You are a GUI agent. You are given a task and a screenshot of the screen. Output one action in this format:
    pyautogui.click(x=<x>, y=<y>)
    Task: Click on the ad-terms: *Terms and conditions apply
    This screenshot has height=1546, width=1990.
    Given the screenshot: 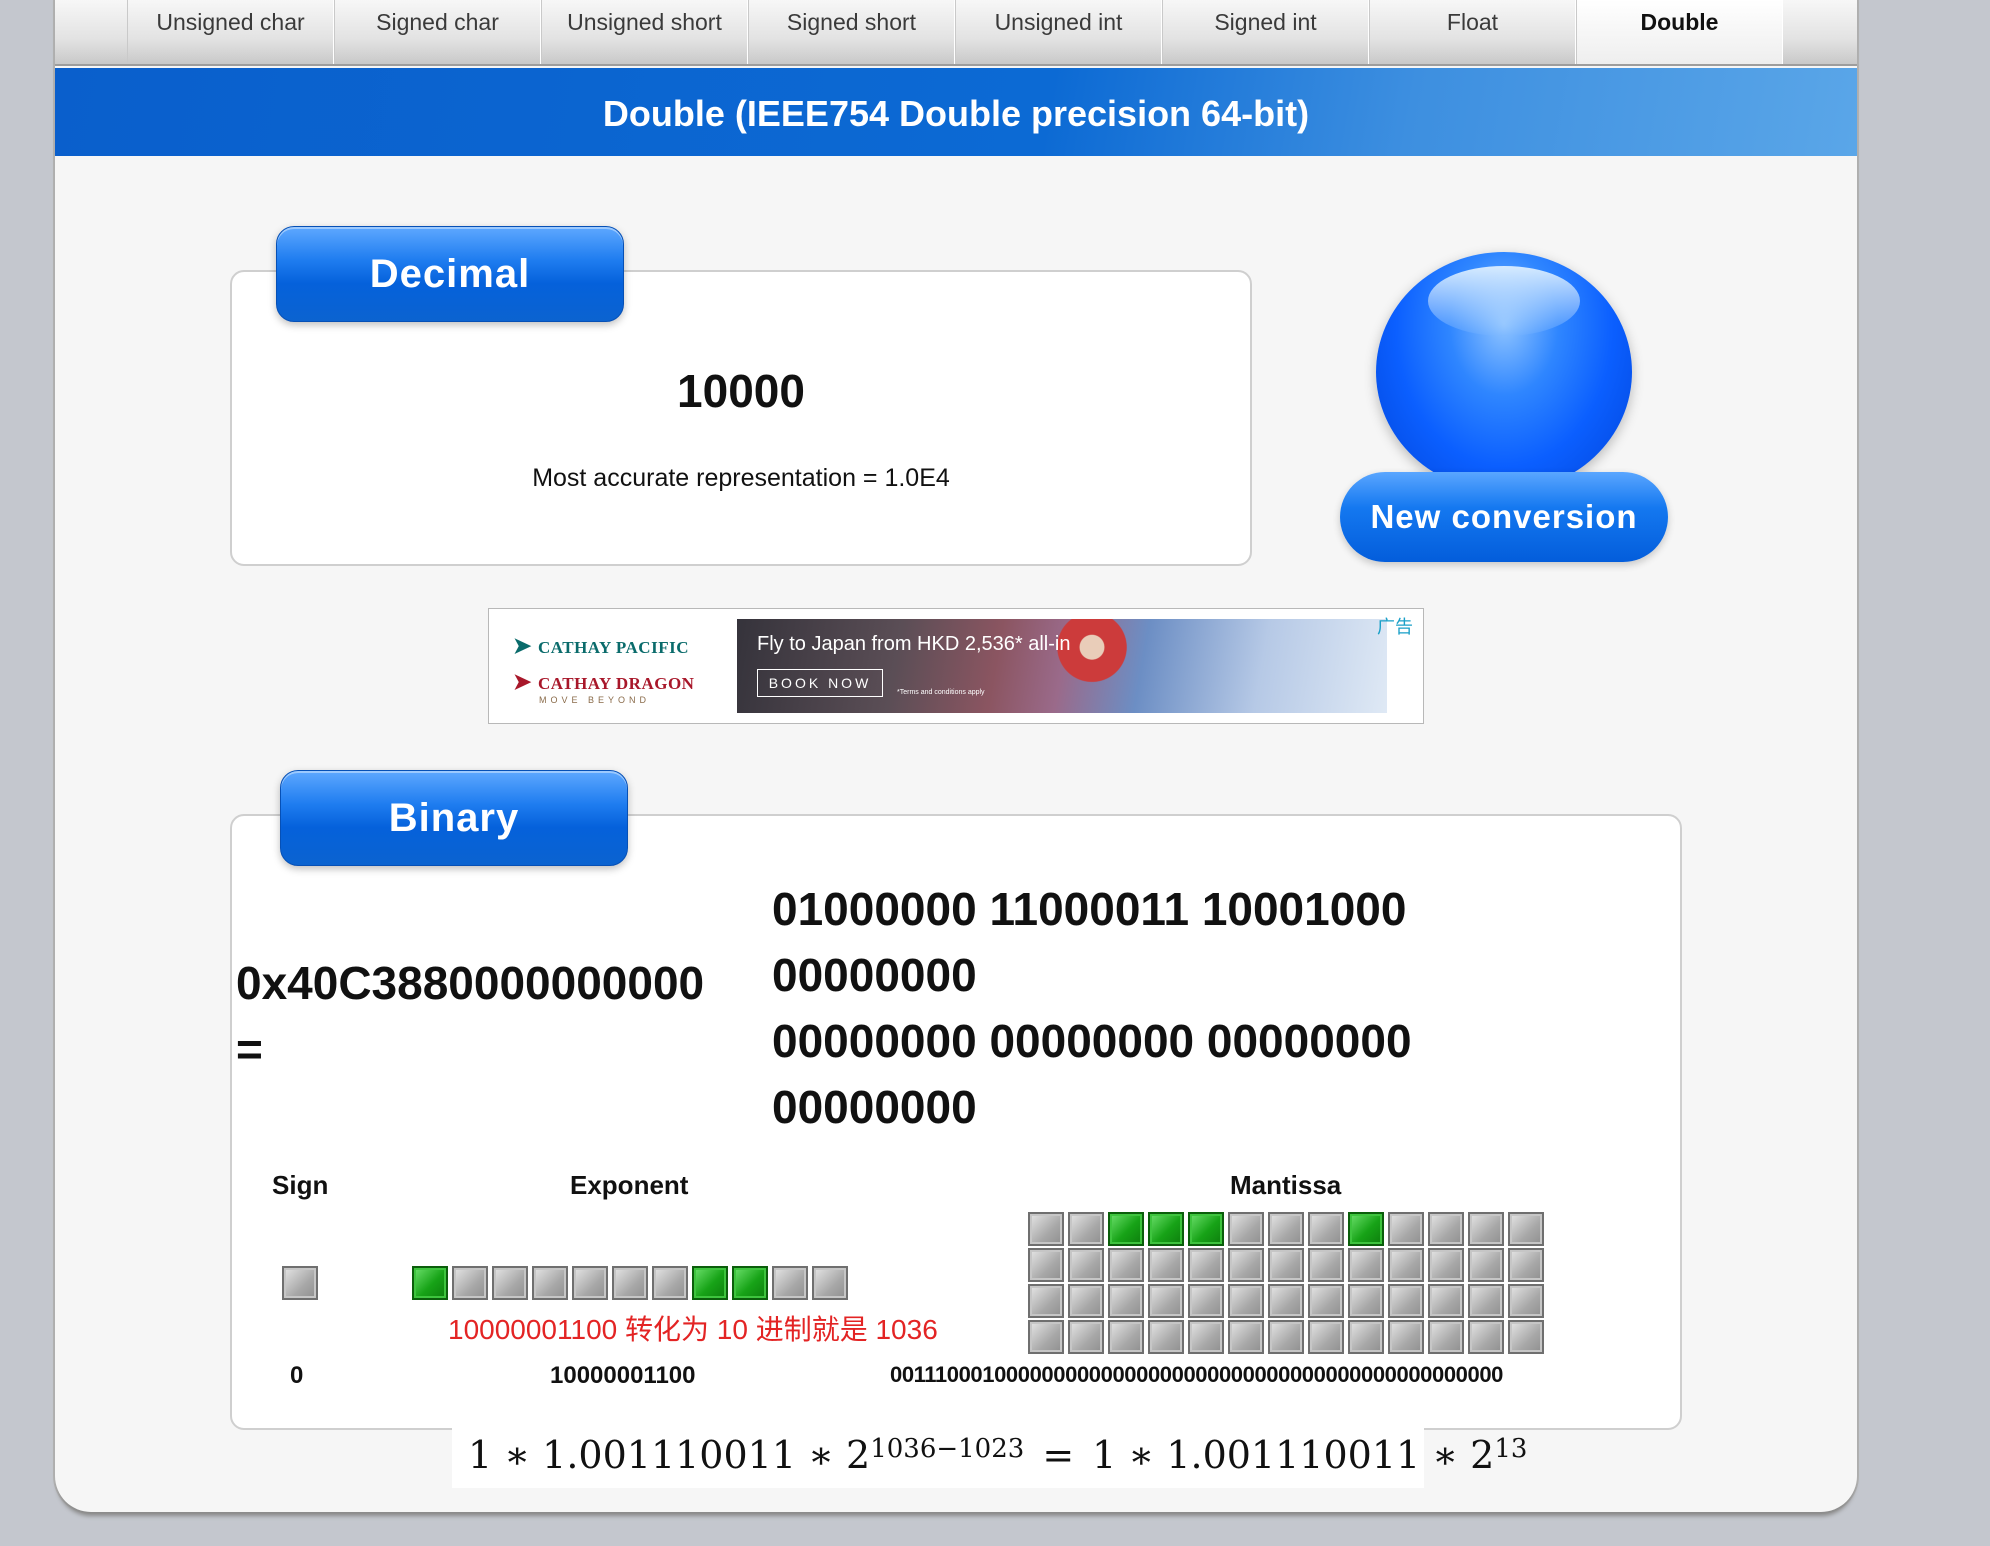 What is the action you would take?
    pyautogui.click(x=941, y=692)
    